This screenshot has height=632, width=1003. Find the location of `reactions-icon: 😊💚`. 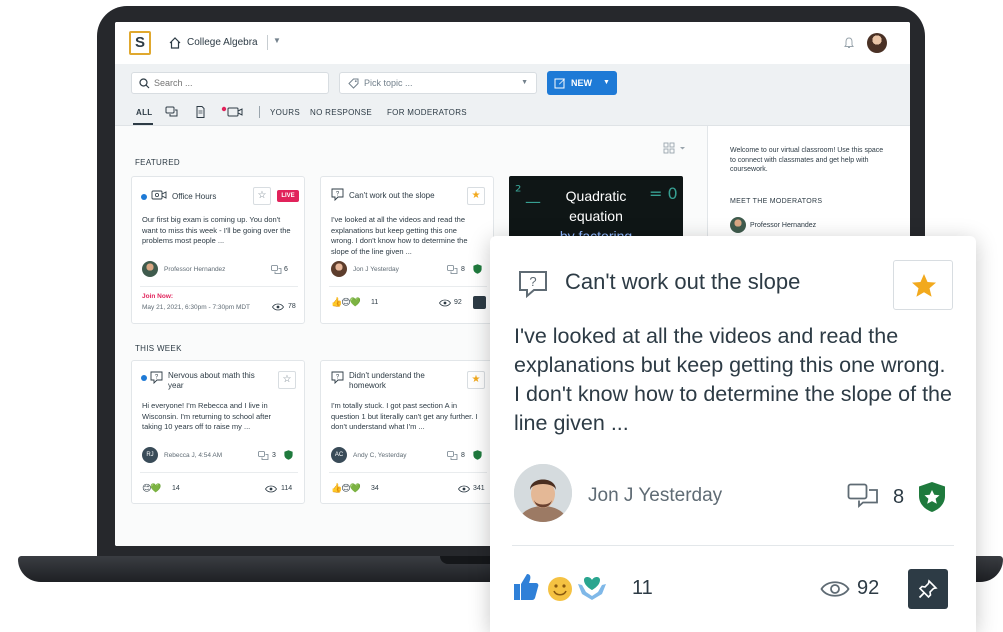

reactions-icon: 😊💚 is located at coordinates (152, 488).